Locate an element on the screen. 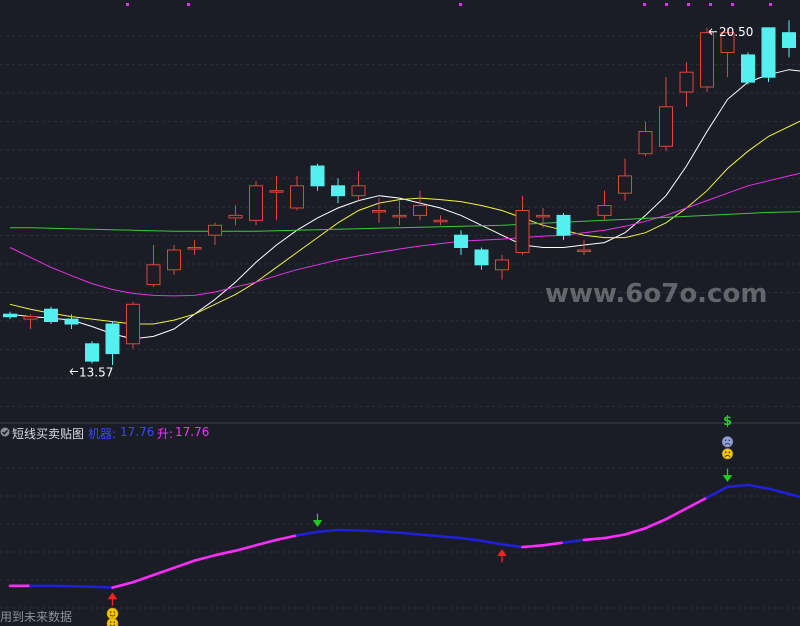  frown-face-icon is located at coordinates (727, 453).